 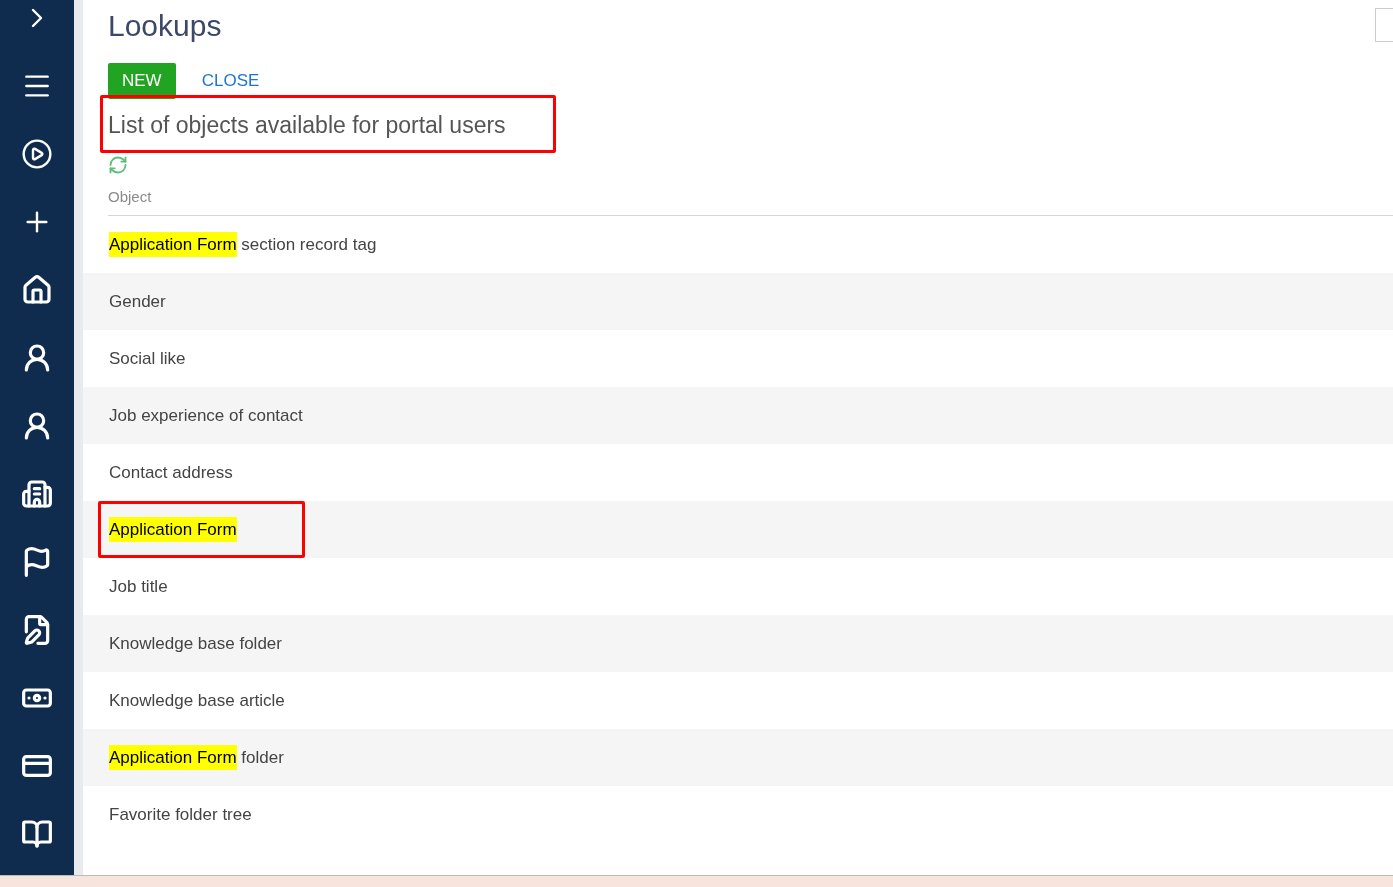 What do you see at coordinates (171, 472) in the screenshot?
I see `object-name: Contact address` at bounding box center [171, 472].